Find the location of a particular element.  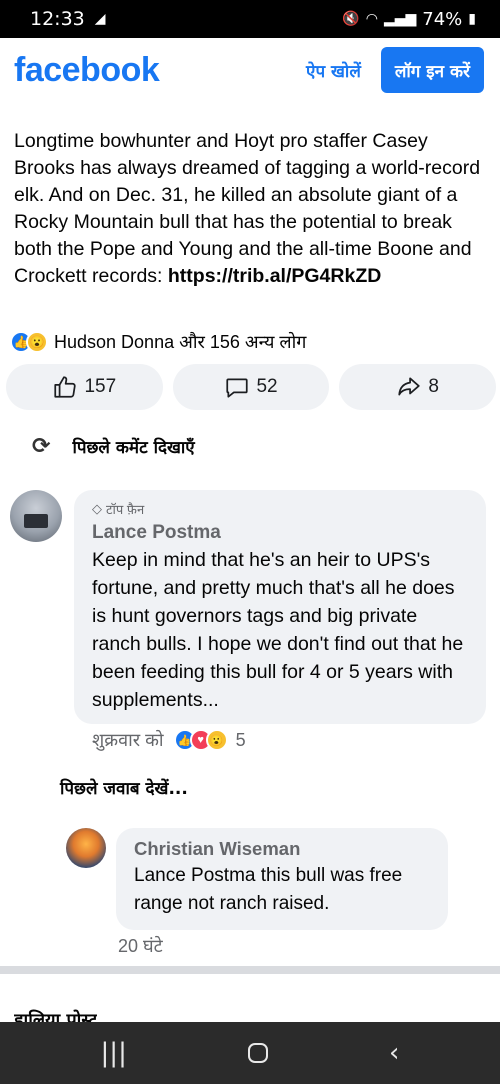

comment-time: शुक्रवार को is located at coordinates (128, 740).